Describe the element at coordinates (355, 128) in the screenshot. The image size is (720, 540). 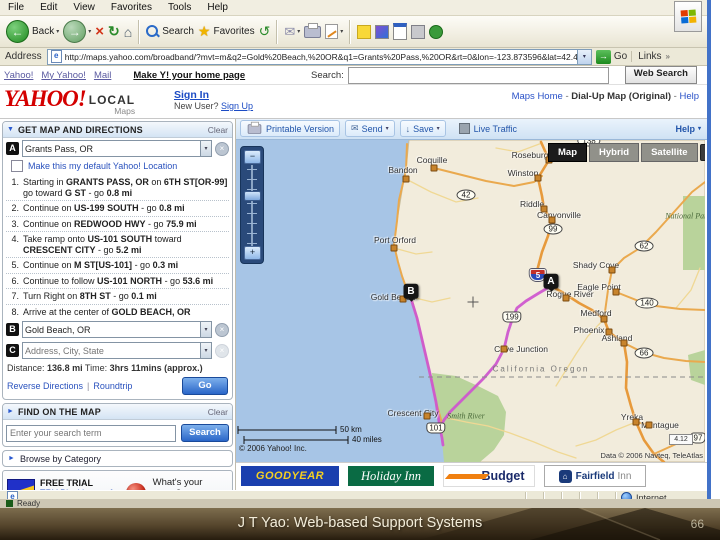
I see `send-icon: ✉` at that location.